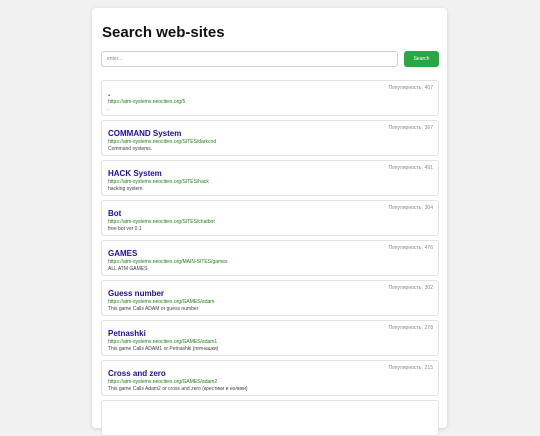 Image resolution: width=540 pixels, height=436 pixels. What do you see at coordinates (109, 109) in the screenshot?
I see `result-description: .` at bounding box center [109, 109].